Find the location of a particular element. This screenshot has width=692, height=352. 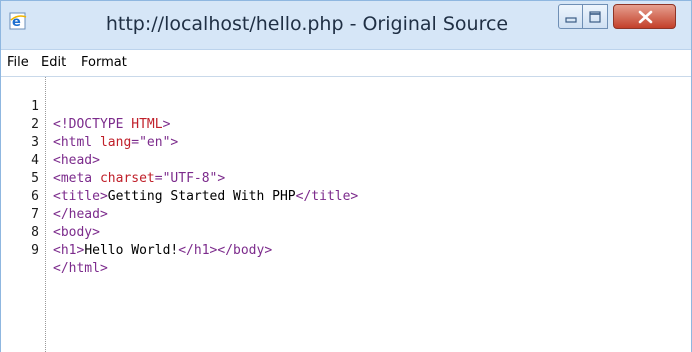

code-line: 4 <meta charset="UTF-8"> is located at coordinates (346, 160).